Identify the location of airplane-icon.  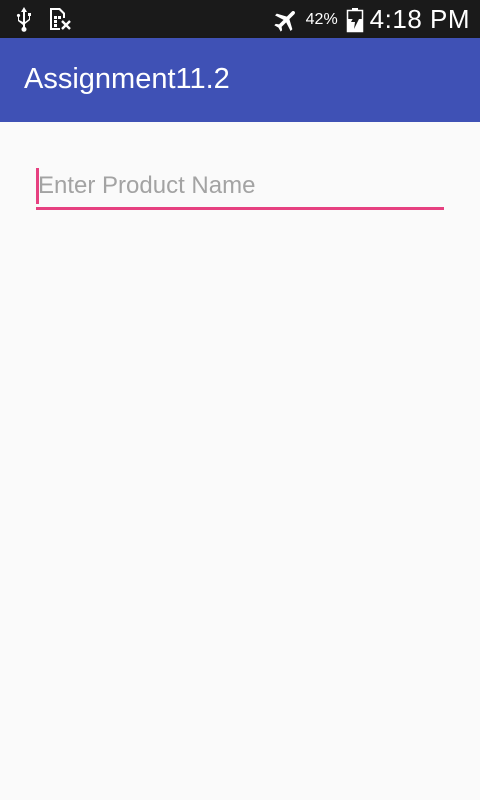
(286, 20).